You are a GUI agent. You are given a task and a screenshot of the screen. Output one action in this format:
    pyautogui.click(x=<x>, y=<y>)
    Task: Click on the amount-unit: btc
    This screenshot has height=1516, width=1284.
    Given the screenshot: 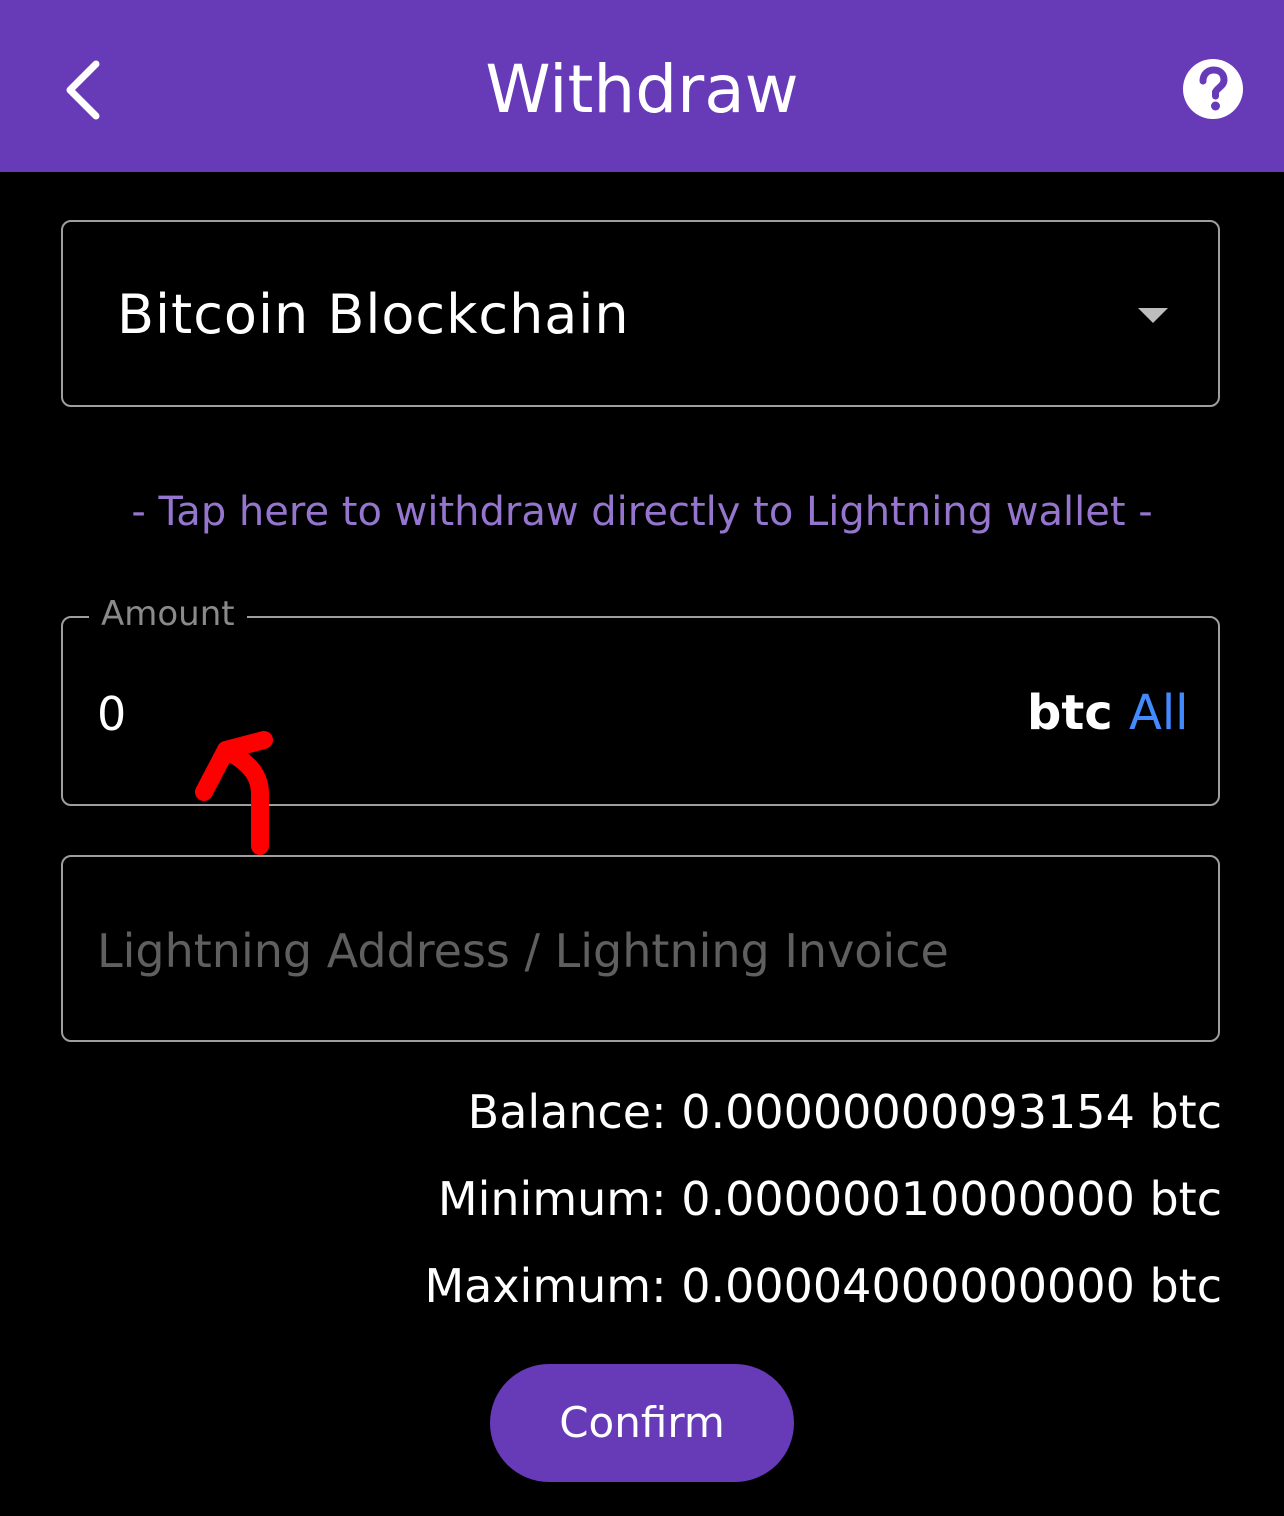 What is the action you would take?
    pyautogui.click(x=1070, y=713)
    